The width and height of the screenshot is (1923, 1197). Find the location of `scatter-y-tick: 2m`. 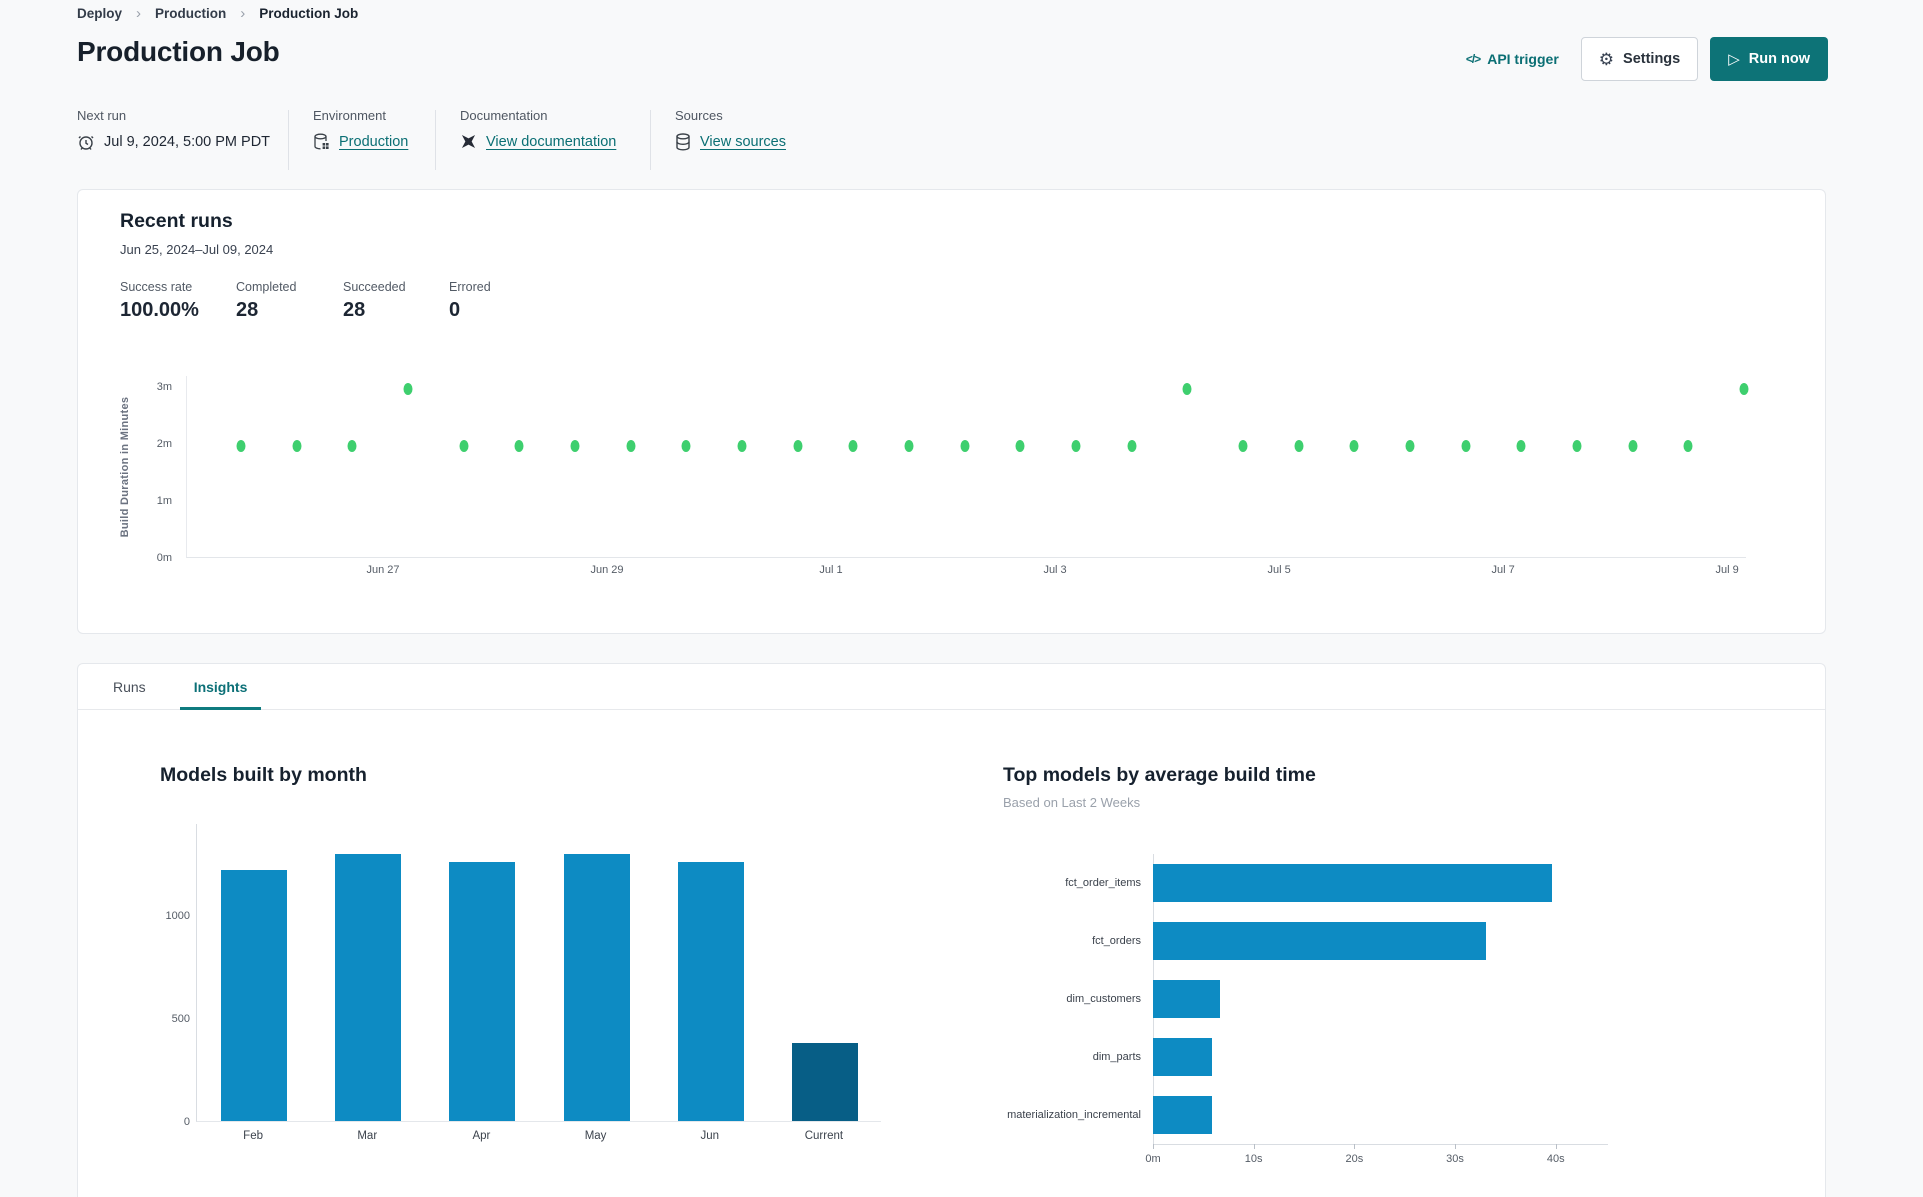

scatter-y-tick: 2m is located at coordinates (164, 444).